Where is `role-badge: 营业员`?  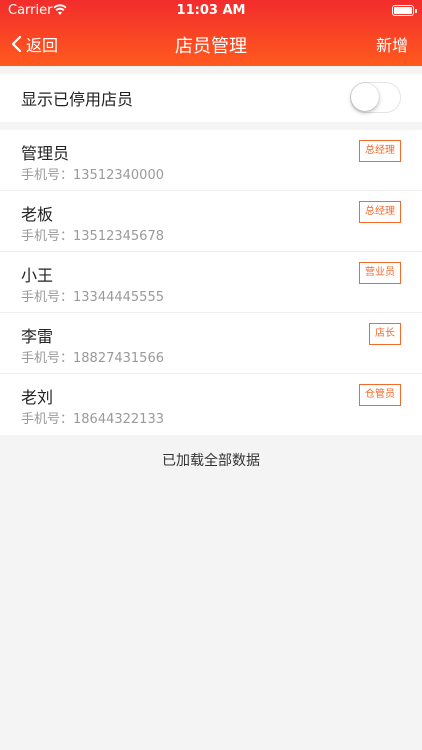
role-badge: 营业员 is located at coordinates (380, 273).